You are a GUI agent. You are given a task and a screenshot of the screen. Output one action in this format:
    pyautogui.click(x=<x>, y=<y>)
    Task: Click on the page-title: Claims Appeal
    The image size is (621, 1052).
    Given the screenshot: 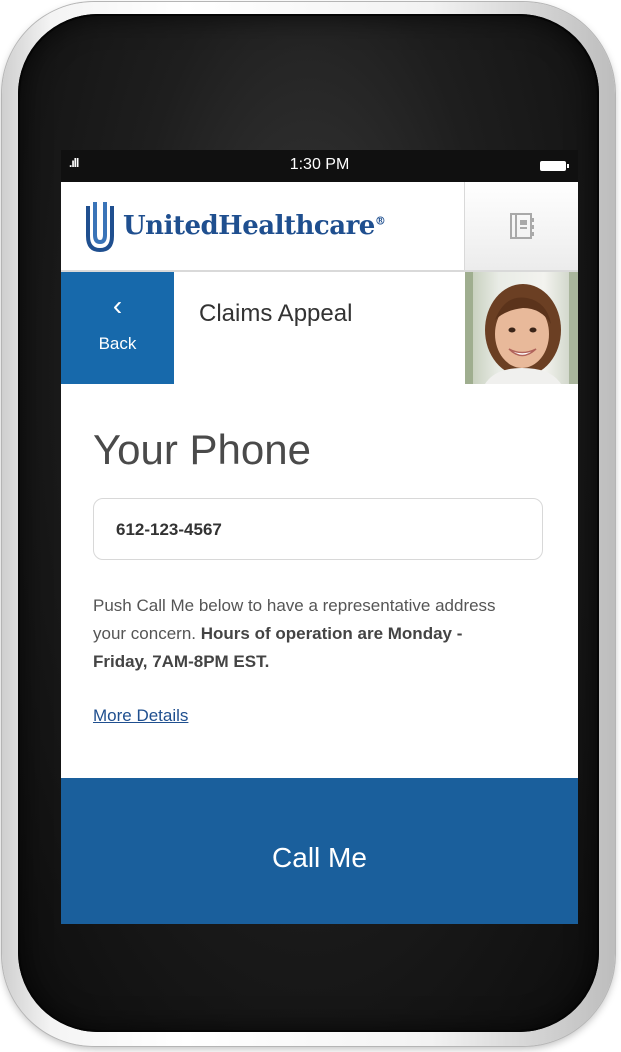 What is the action you would take?
    pyautogui.click(x=276, y=313)
    